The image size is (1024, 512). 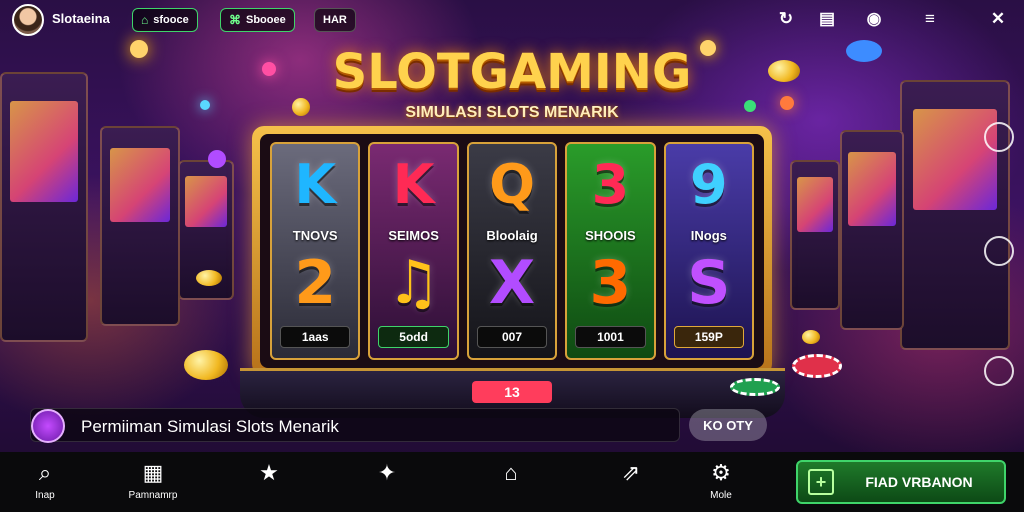 What do you see at coordinates (512, 184) in the screenshot?
I see `reel-symbol-top: Q` at bounding box center [512, 184].